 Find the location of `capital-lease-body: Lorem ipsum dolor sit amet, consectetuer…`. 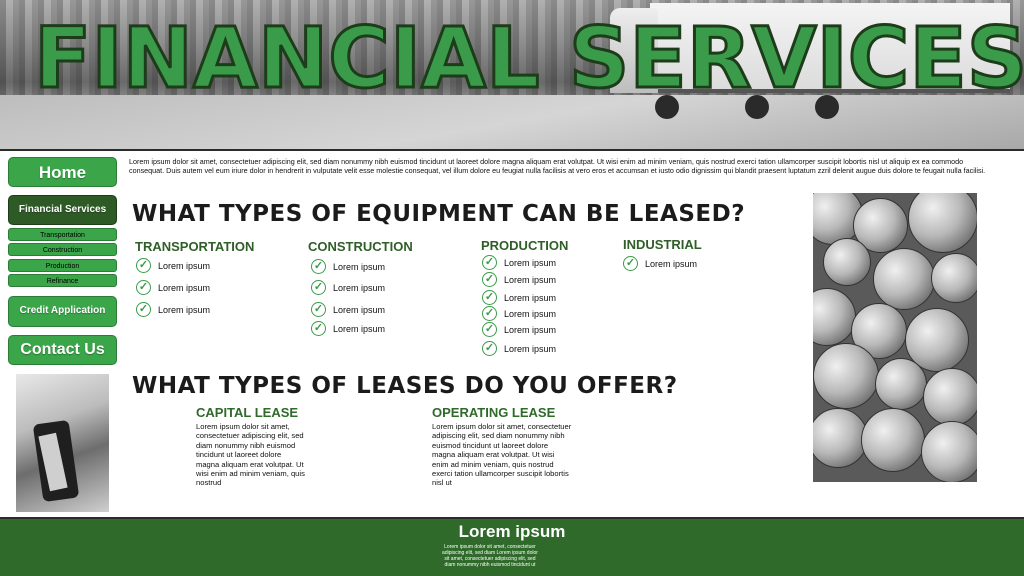

capital-lease-body: Lorem ipsum dolor sit amet, consectetuer… is located at coordinates (250, 455).